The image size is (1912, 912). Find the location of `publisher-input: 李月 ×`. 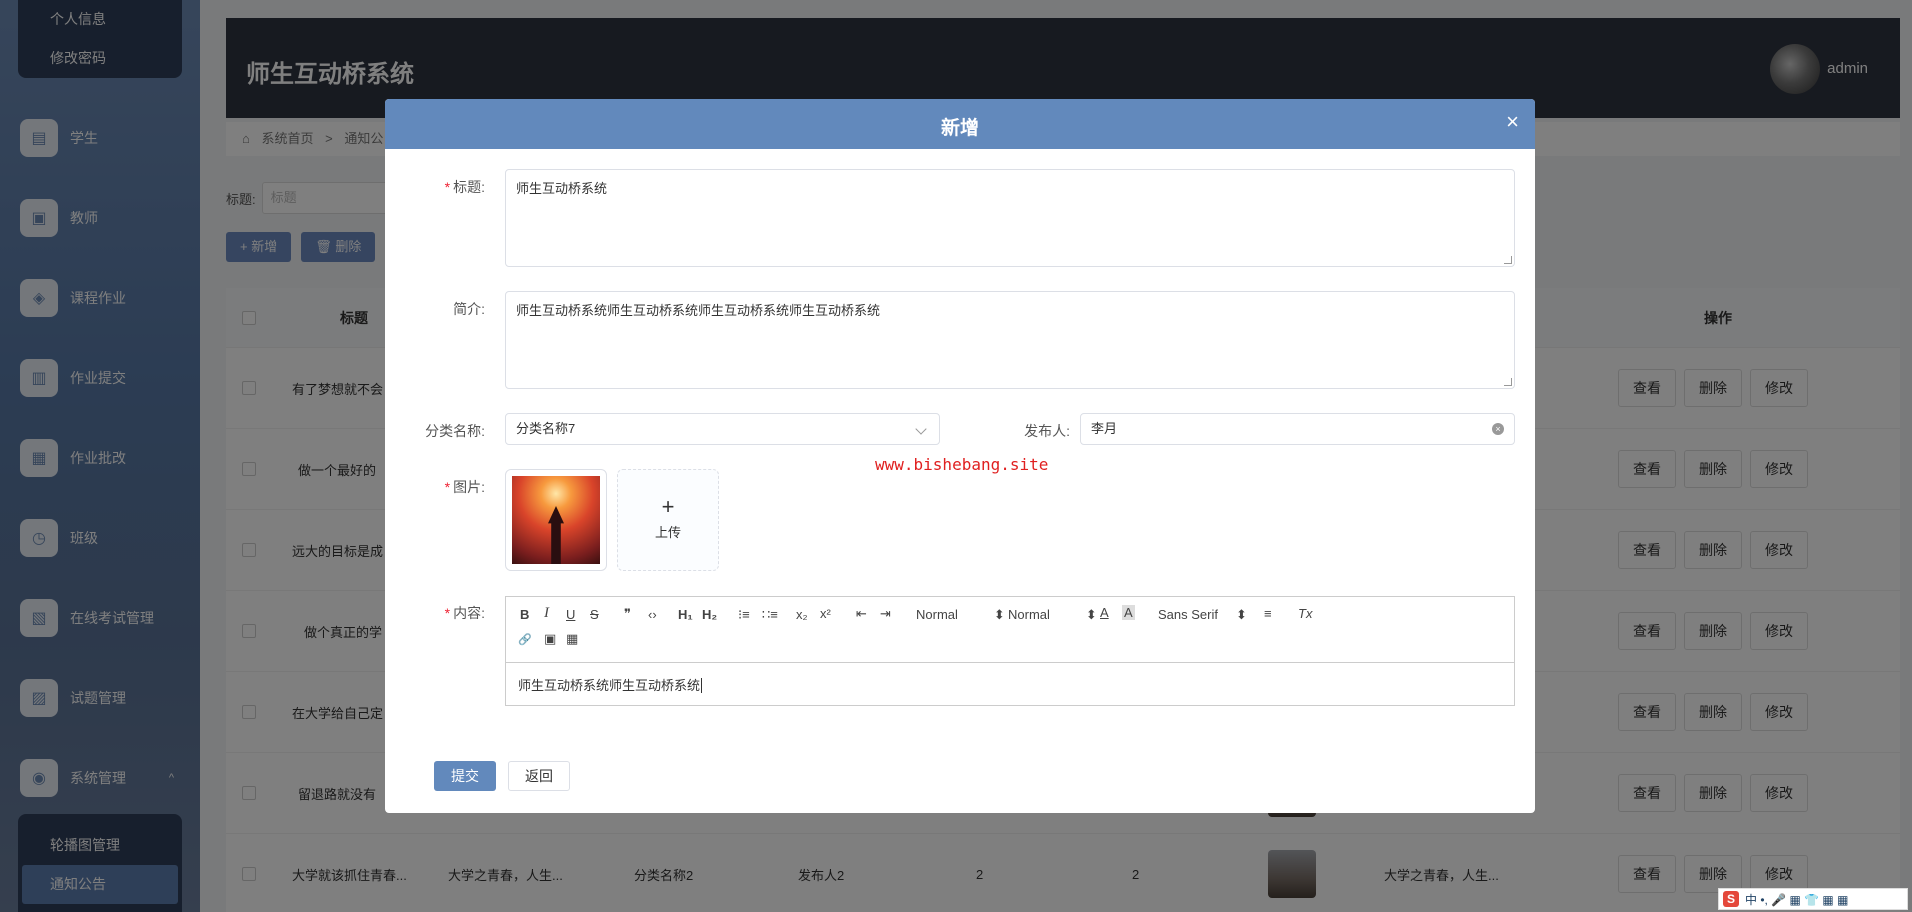

publisher-input: 李月 × is located at coordinates (1297, 429).